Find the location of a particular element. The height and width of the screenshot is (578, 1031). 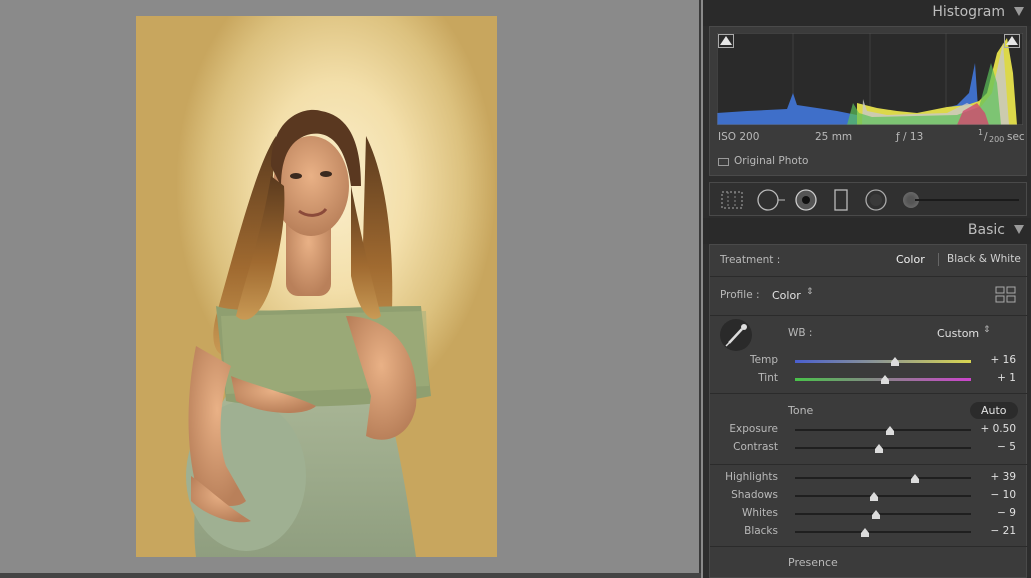

wb-stepper-icon: ⇕ is located at coordinates (987, 330).